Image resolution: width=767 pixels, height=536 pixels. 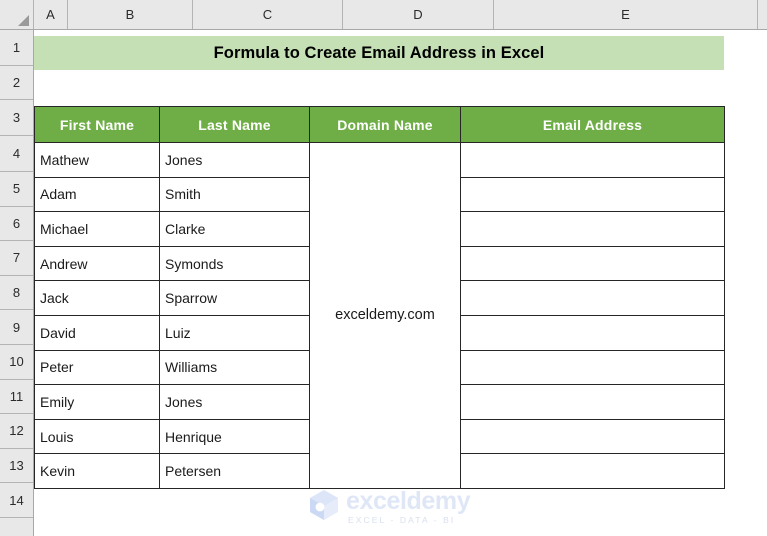 What do you see at coordinates (592, 124) in the screenshot?
I see `column-header-email-address: Email Address` at bounding box center [592, 124].